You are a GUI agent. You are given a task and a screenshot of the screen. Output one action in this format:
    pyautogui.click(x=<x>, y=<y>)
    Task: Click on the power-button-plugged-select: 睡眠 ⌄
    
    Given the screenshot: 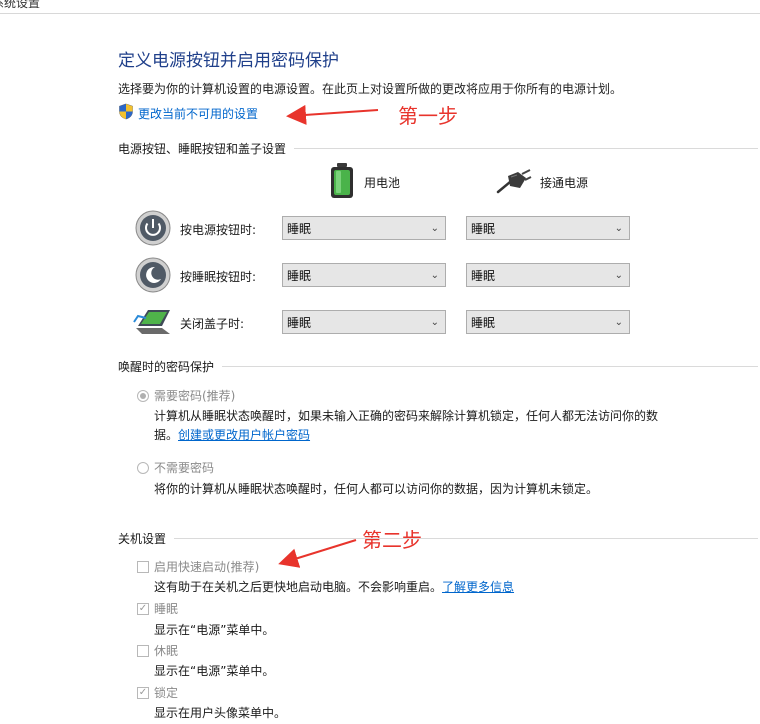 What is the action you would take?
    pyautogui.click(x=548, y=228)
    